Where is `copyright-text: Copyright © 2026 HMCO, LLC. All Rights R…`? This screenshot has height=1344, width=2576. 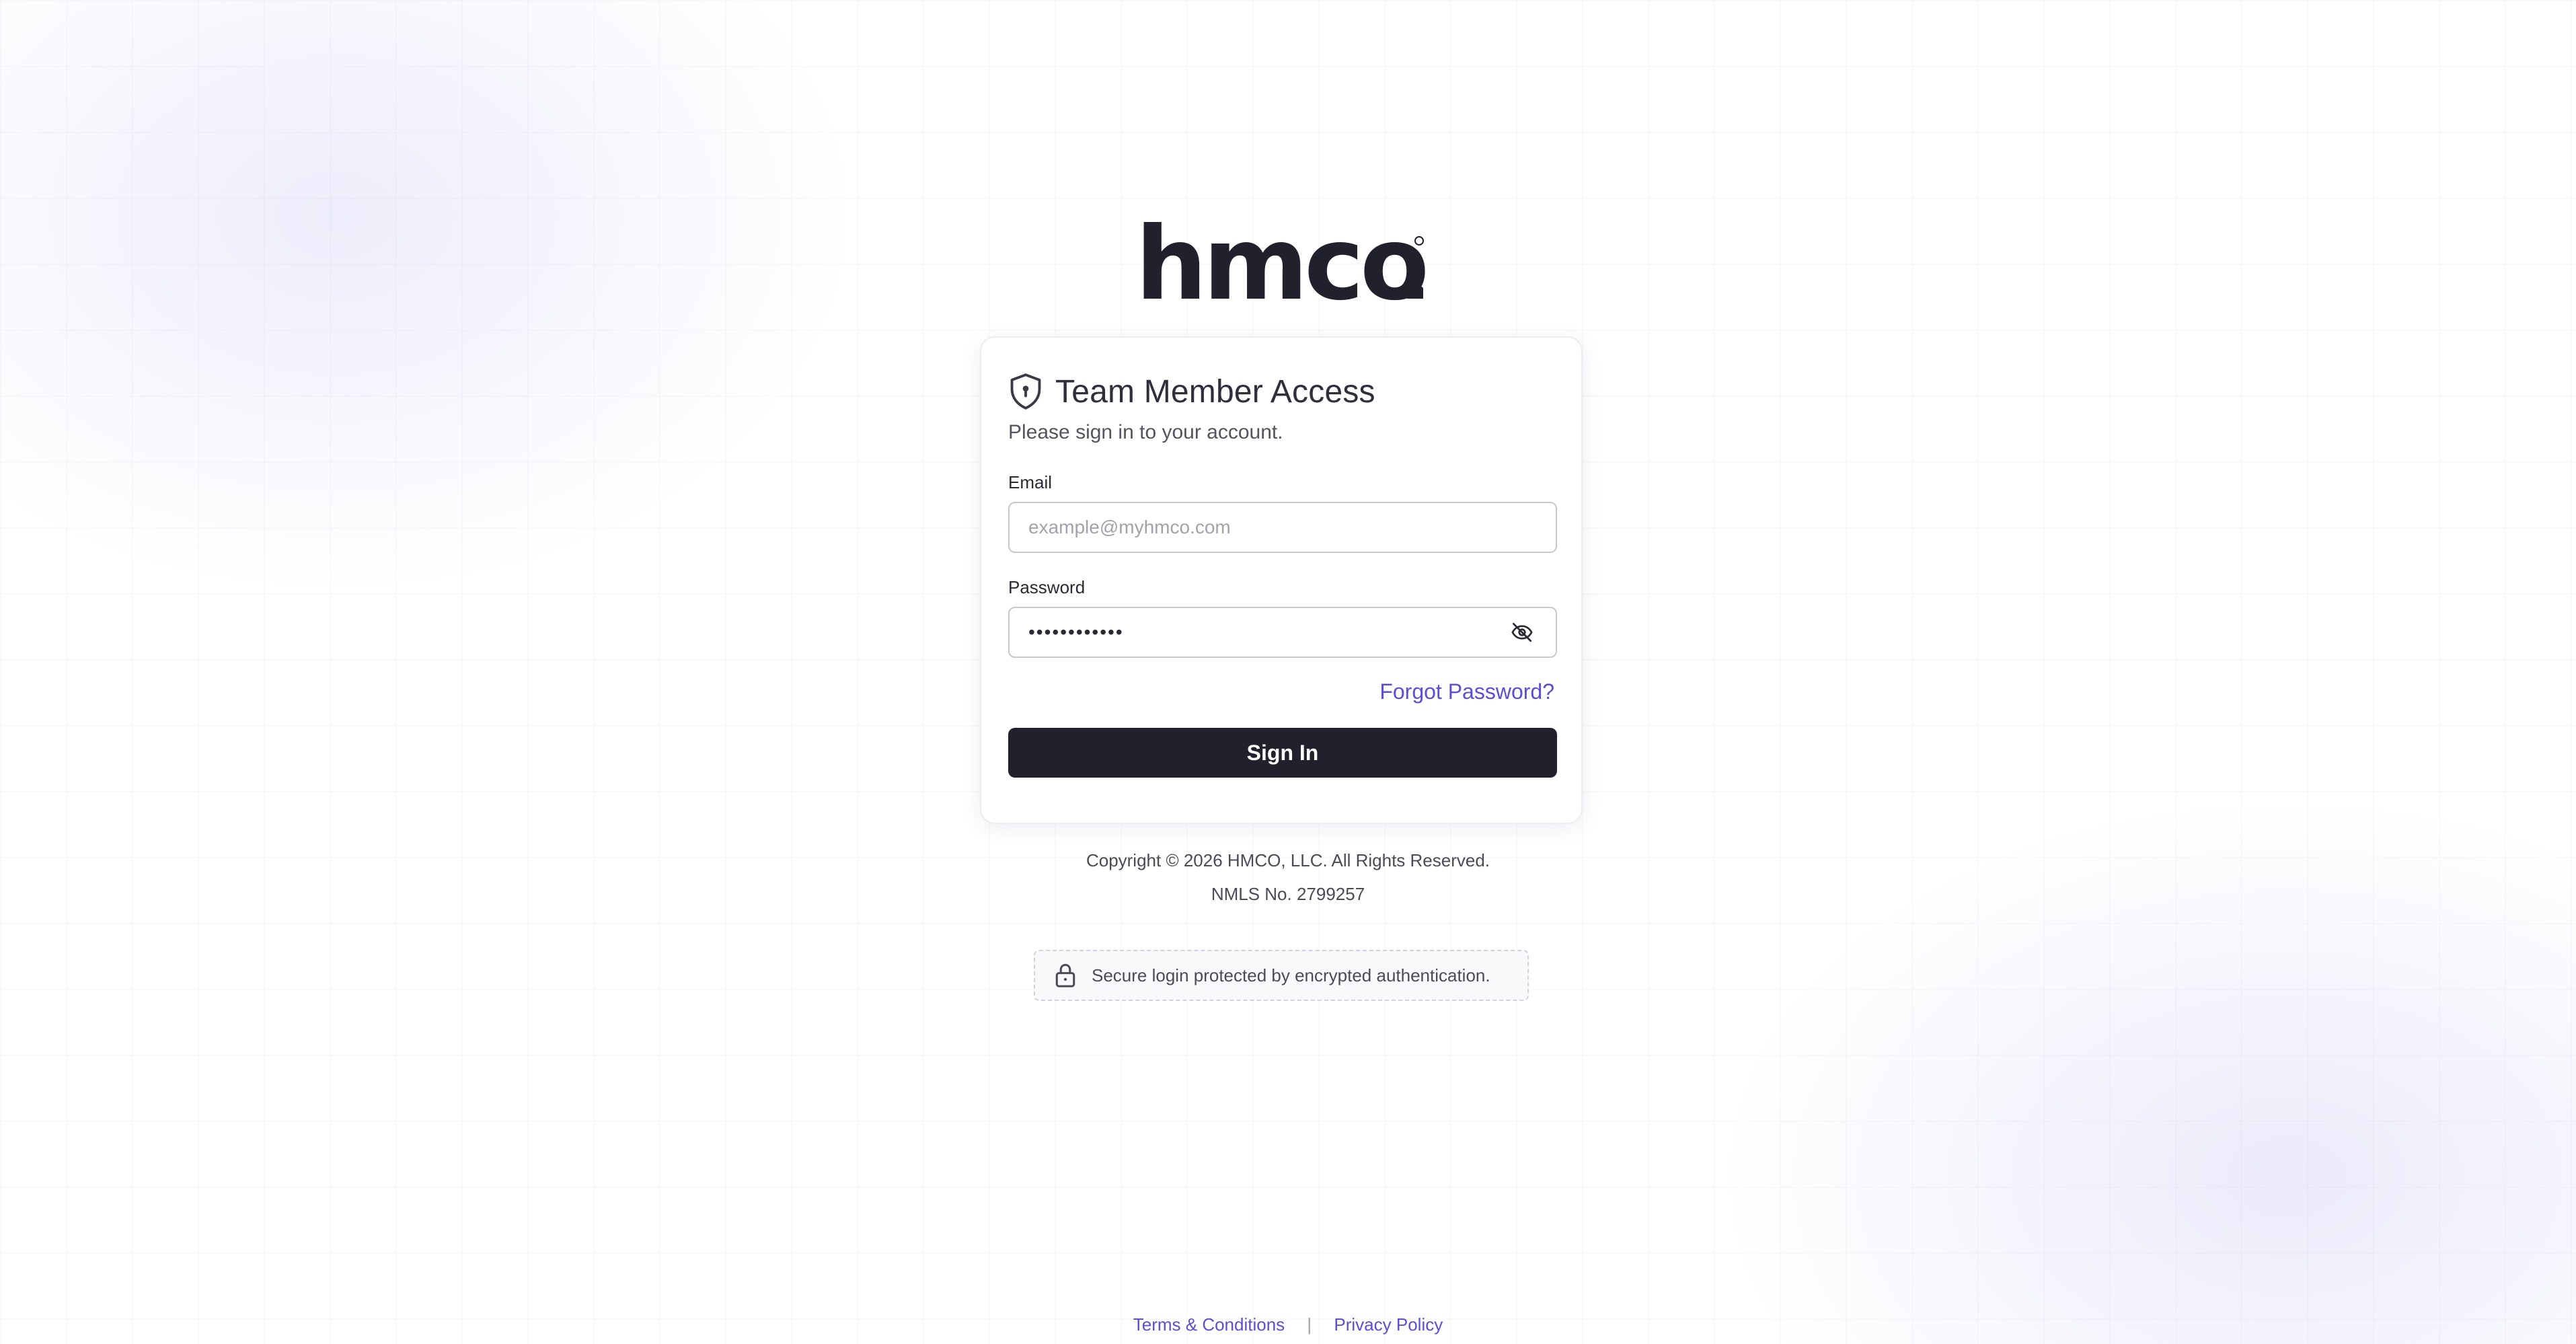
copyright-text: Copyright © 2026 HMCO, LLC. All Rights R… is located at coordinates (1288, 860).